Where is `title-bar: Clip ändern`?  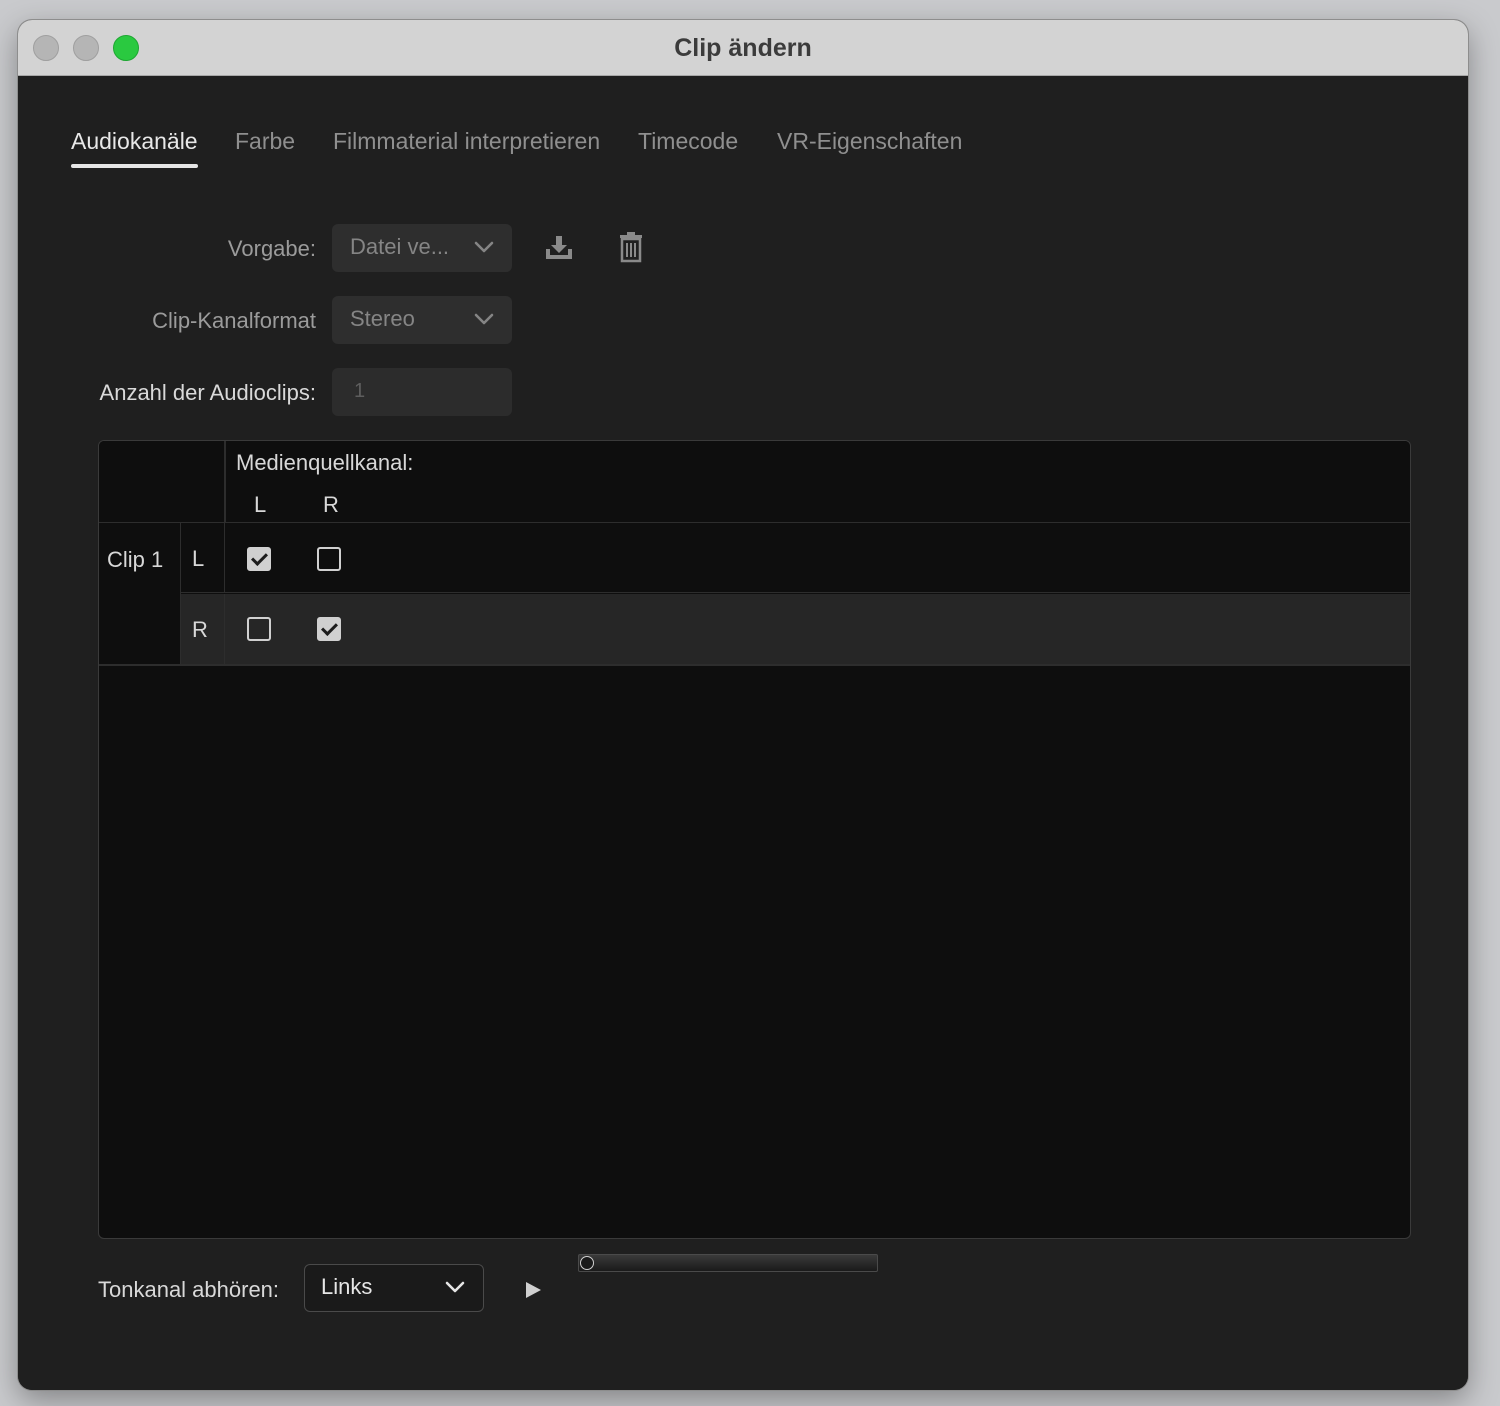
title-bar: Clip ändern is located at coordinates (743, 48).